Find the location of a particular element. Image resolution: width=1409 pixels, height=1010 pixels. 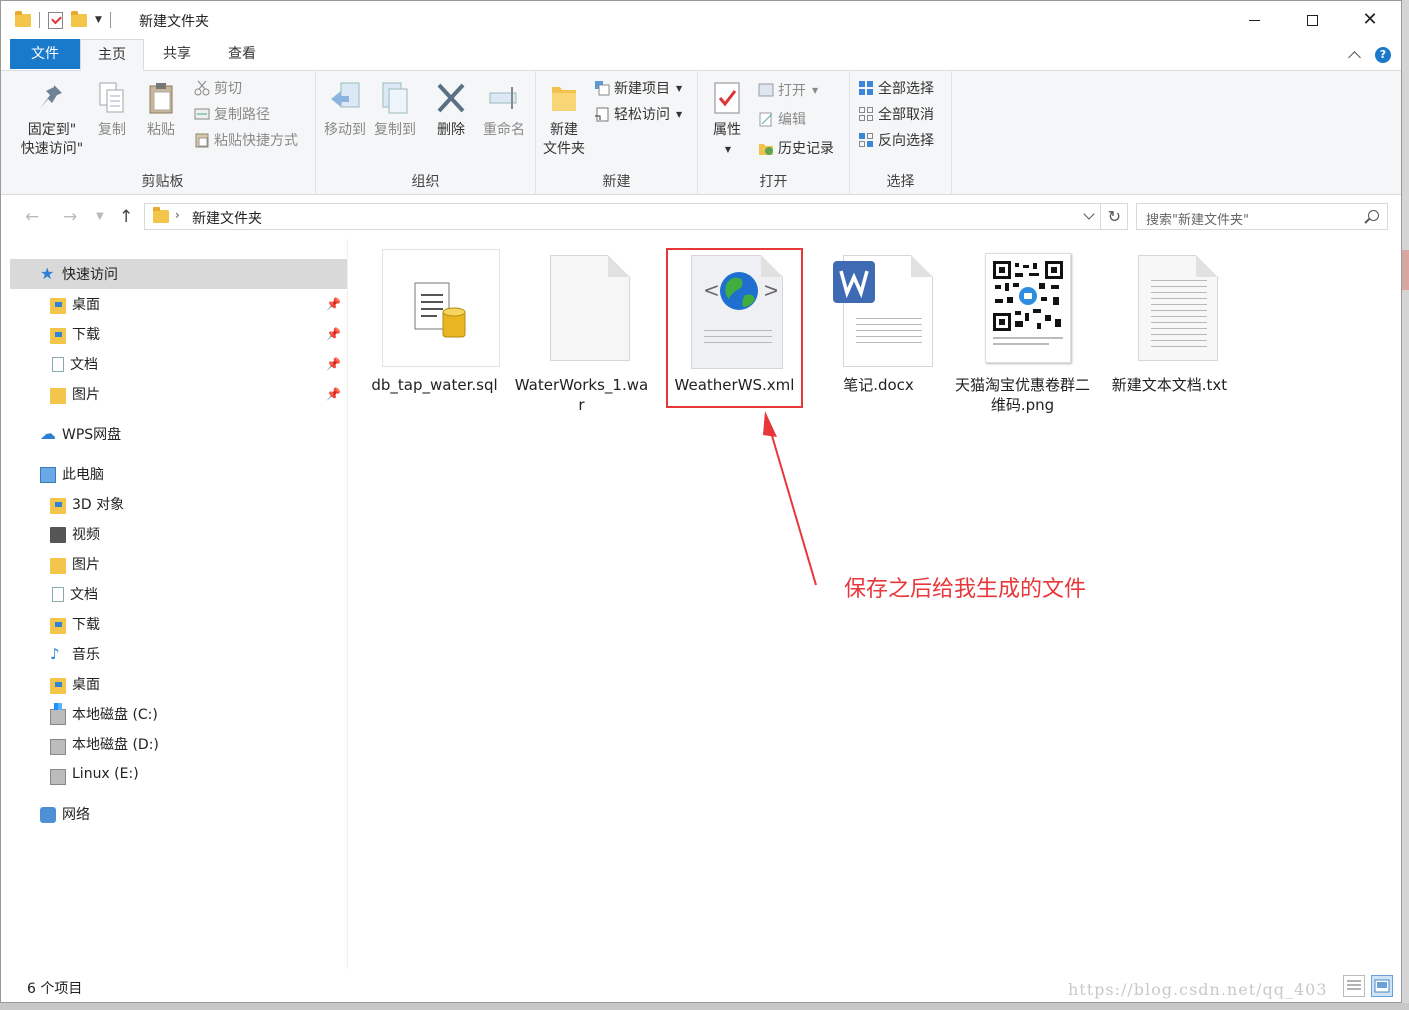

edit-button: 编辑 is located at coordinates (782, 119).